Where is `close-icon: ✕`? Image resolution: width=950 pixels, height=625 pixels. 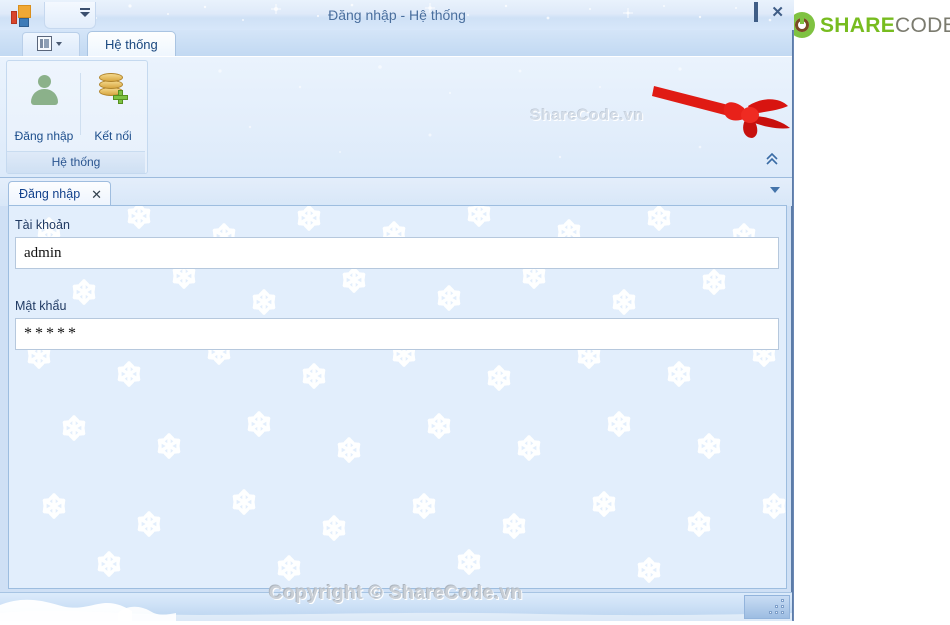
close-icon: ✕ is located at coordinates (96, 194).